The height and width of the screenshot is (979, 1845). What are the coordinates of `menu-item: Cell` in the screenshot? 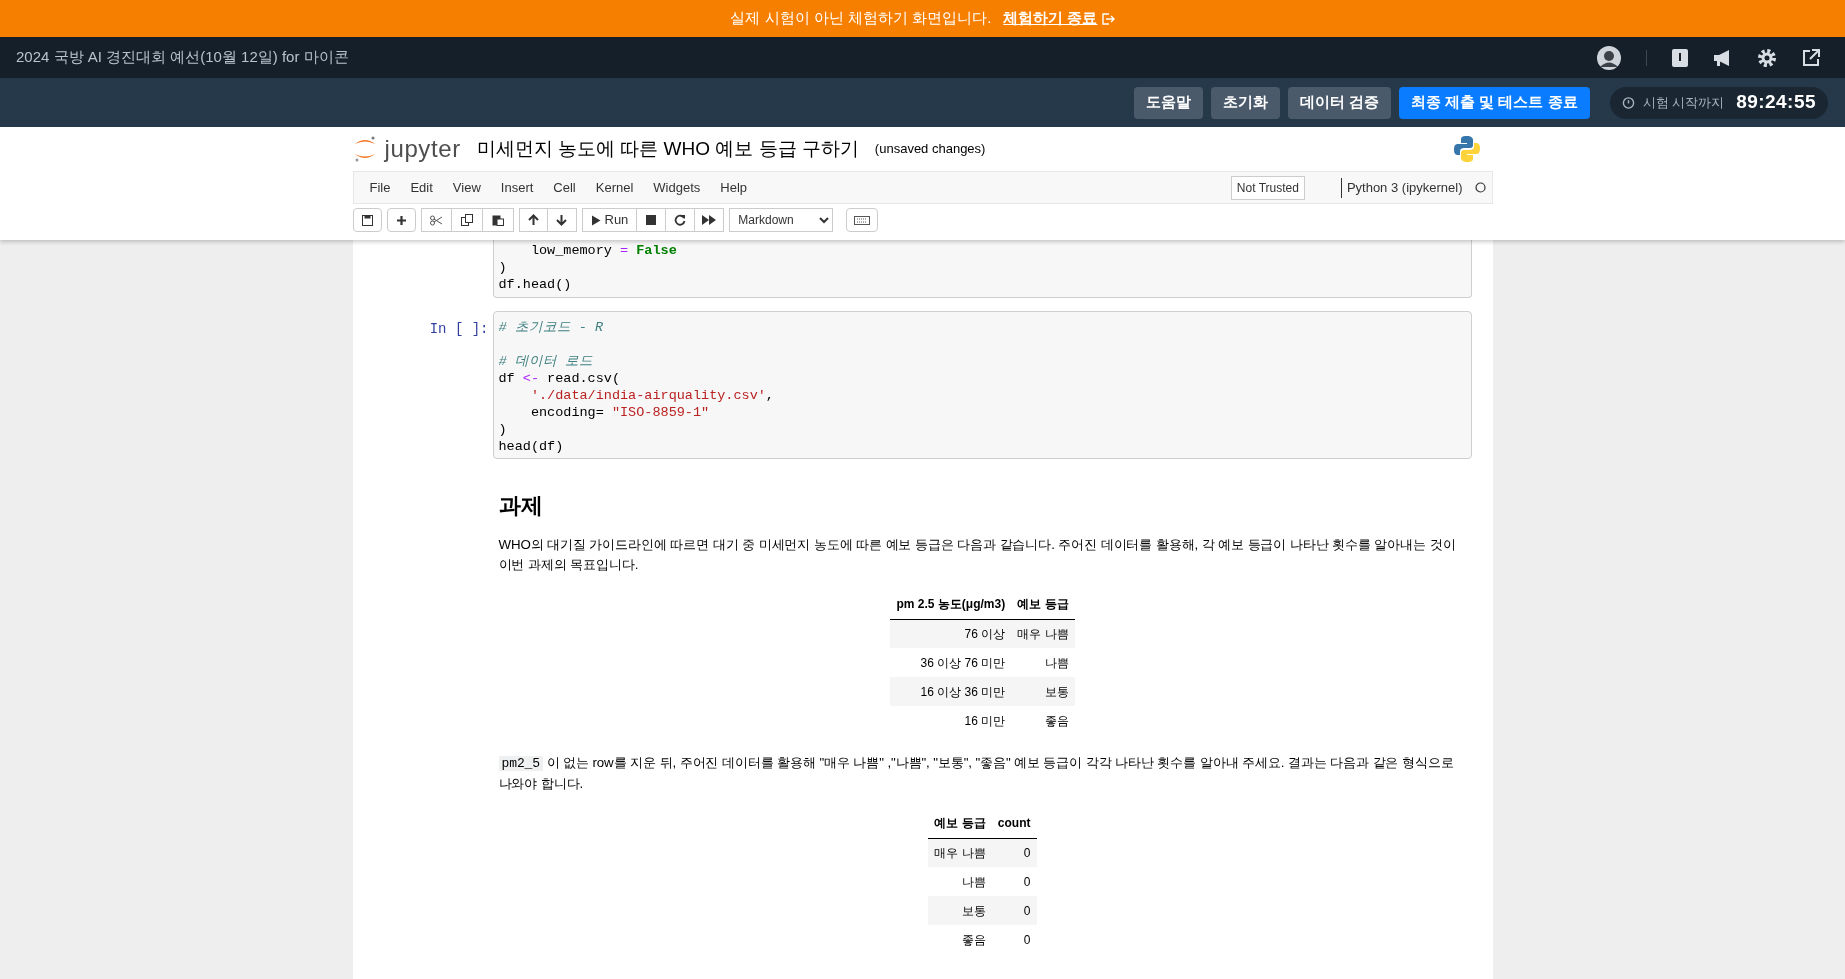 It's located at (564, 187).